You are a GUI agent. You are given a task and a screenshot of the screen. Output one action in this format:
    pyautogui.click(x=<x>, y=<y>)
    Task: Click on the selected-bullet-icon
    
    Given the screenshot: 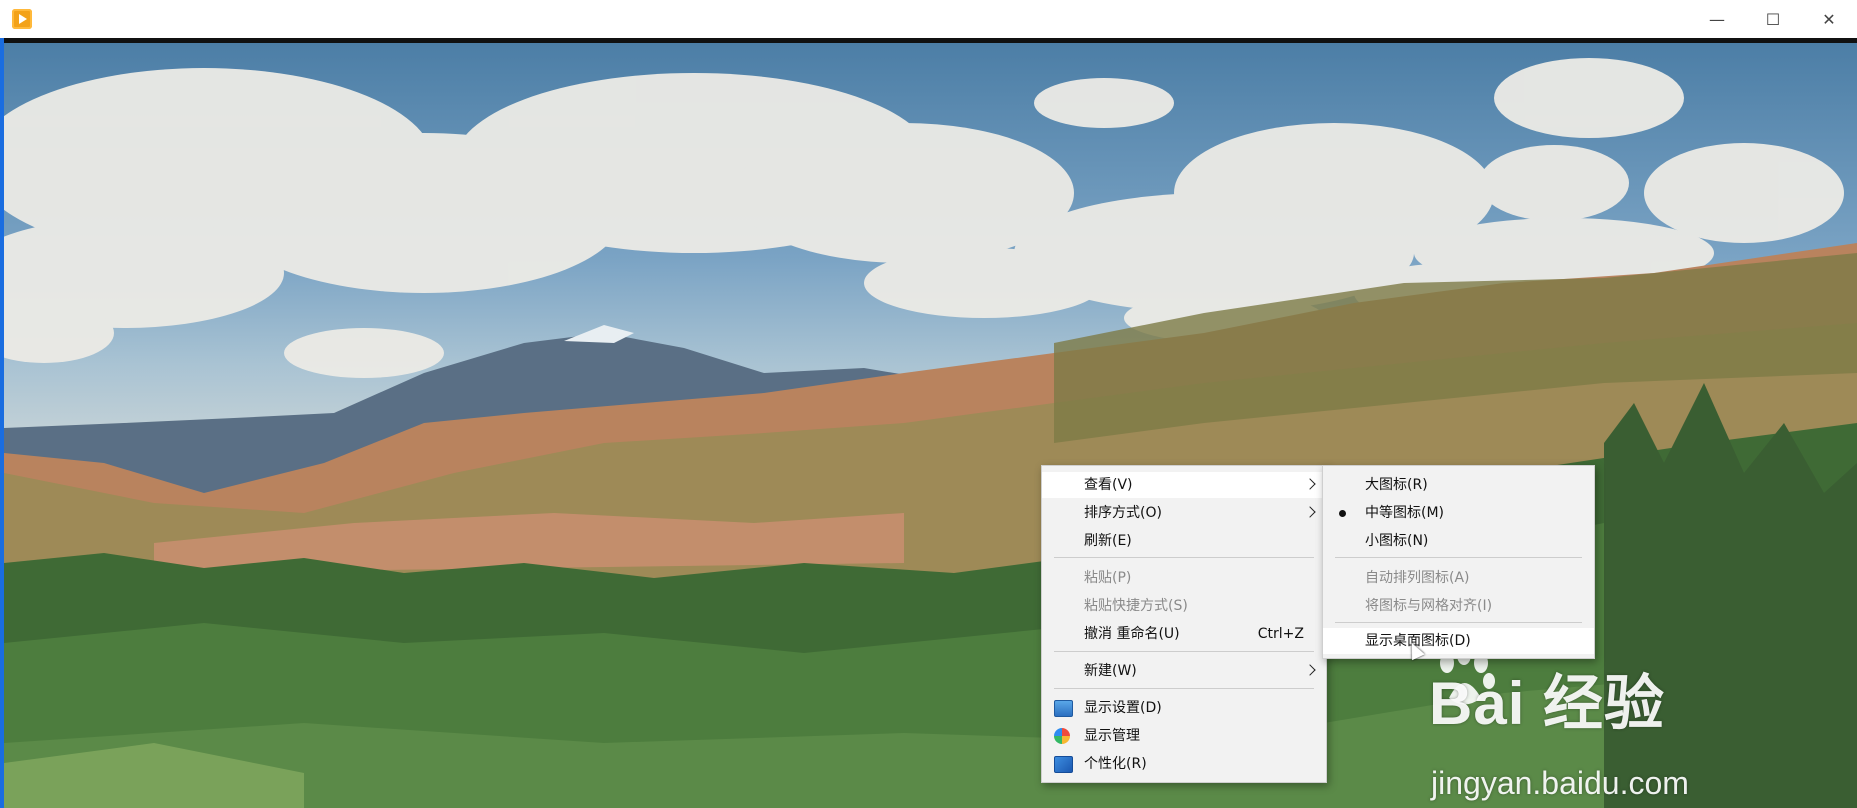 What is the action you would take?
    pyautogui.click(x=1342, y=513)
    